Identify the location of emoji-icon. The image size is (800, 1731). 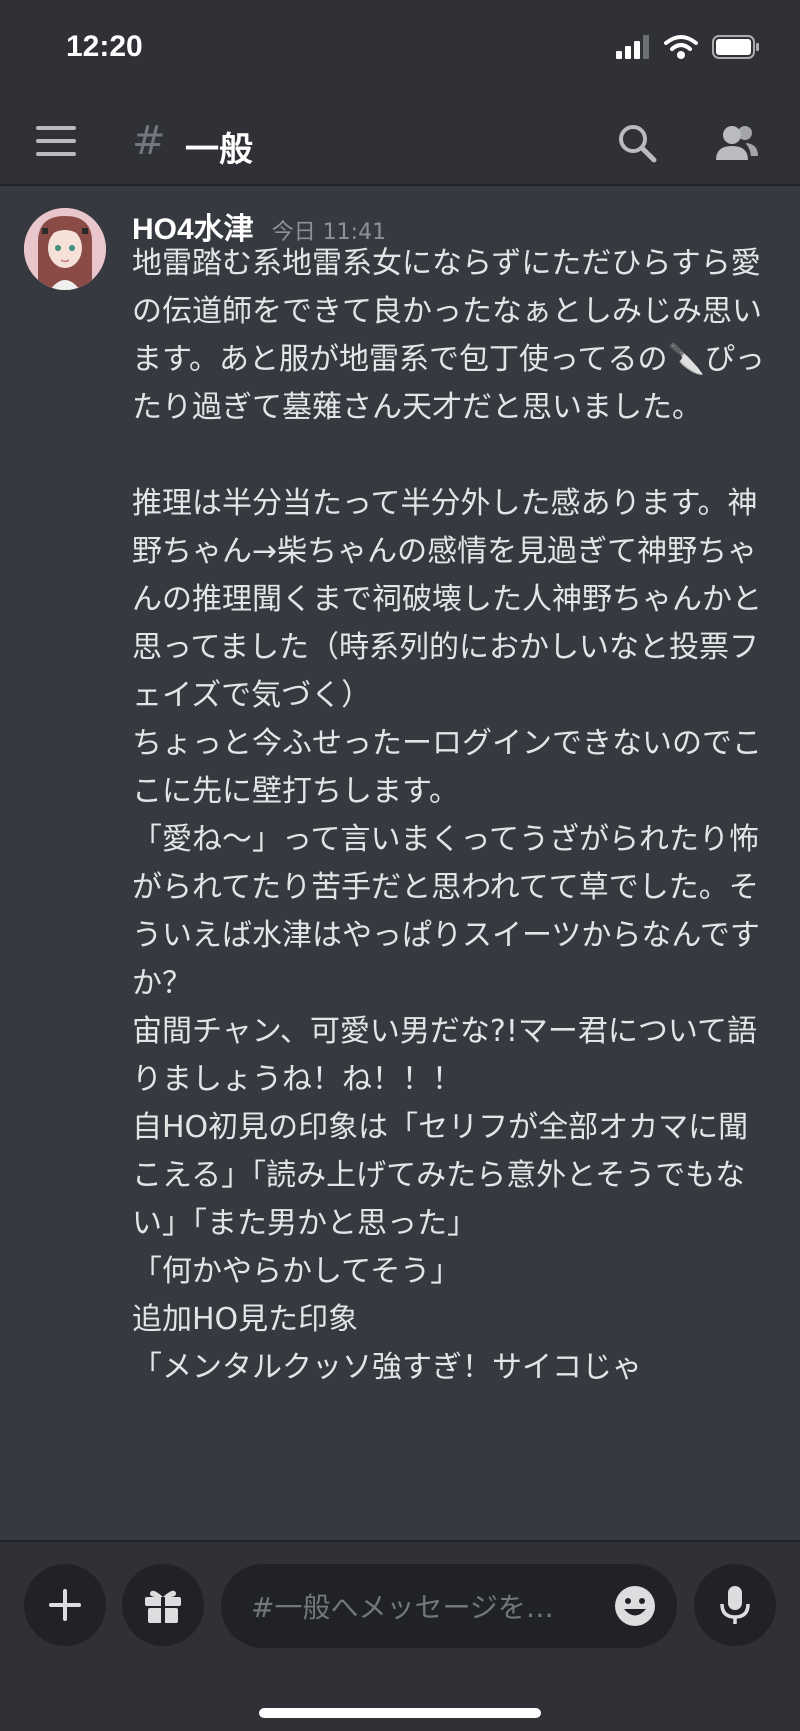
(635, 1608).